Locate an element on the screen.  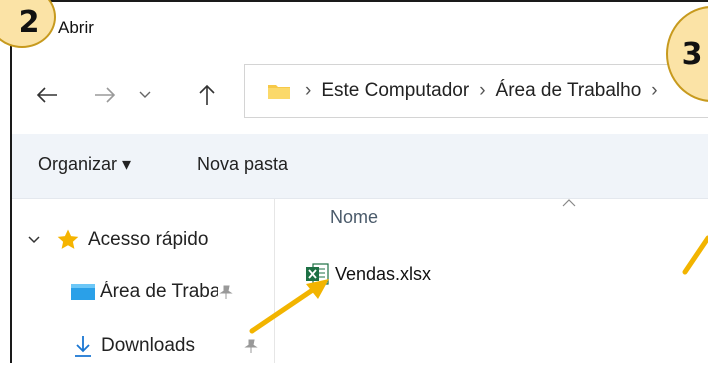
step-badge-3-label: 3 is located at coordinates (692, 54).